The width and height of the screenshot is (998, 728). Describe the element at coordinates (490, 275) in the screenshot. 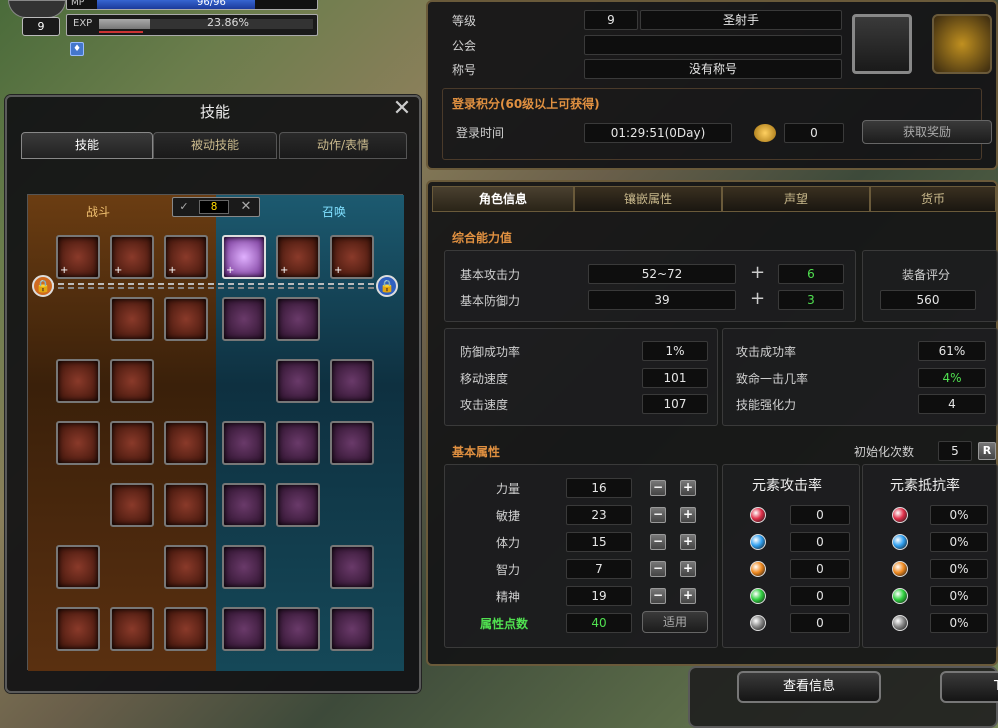

I see `attack-label: 基本攻击力` at that location.